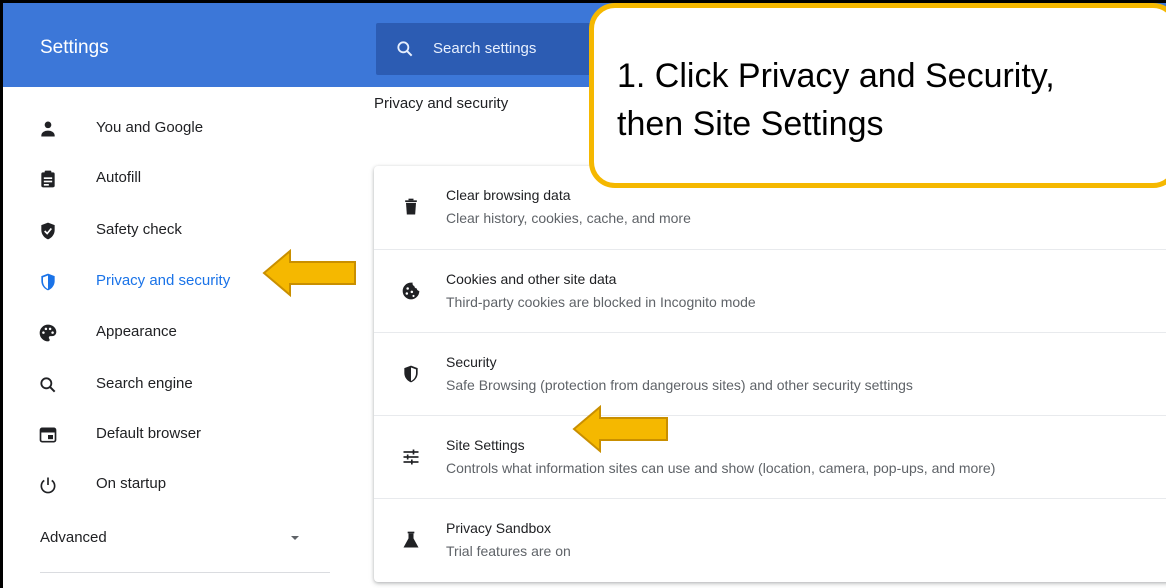 The width and height of the screenshot is (1166, 588). Describe the element at coordinates (149, 433) in the screenshot. I see `sidebar-item-label: Default browser` at that location.